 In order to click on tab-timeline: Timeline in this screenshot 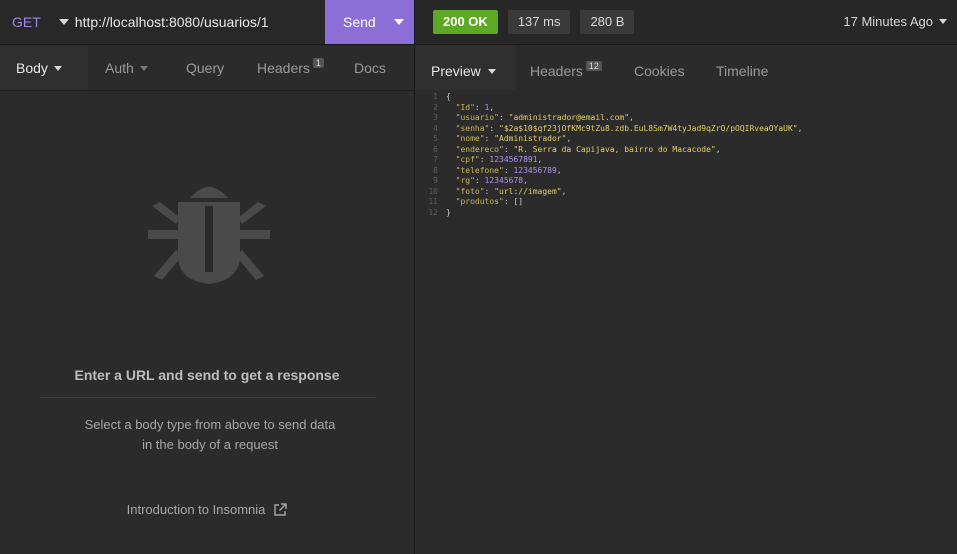, I will do `click(742, 71)`.